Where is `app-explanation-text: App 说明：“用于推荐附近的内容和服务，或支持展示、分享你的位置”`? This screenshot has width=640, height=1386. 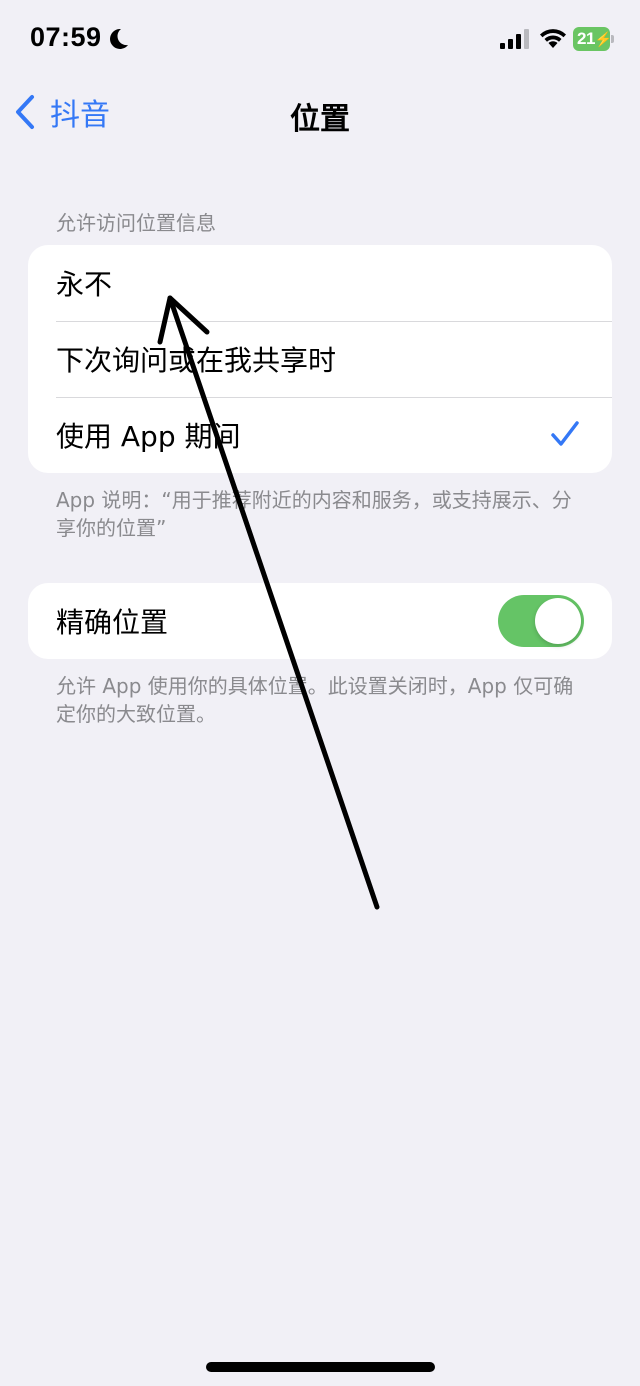 app-explanation-text: App 说明：“用于推荐附近的内容和服务，或支持展示、分享你的位置” is located at coordinates (314, 514).